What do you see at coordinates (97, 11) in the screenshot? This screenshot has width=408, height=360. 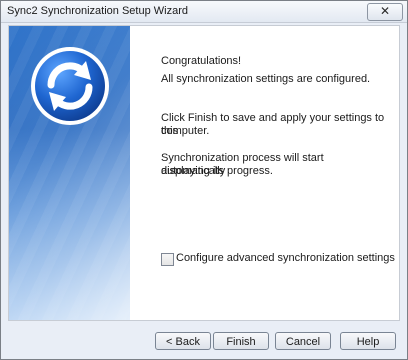 I see `window-title: Sync2 Synchronization Setup Wizard` at bounding box center [97, 11].